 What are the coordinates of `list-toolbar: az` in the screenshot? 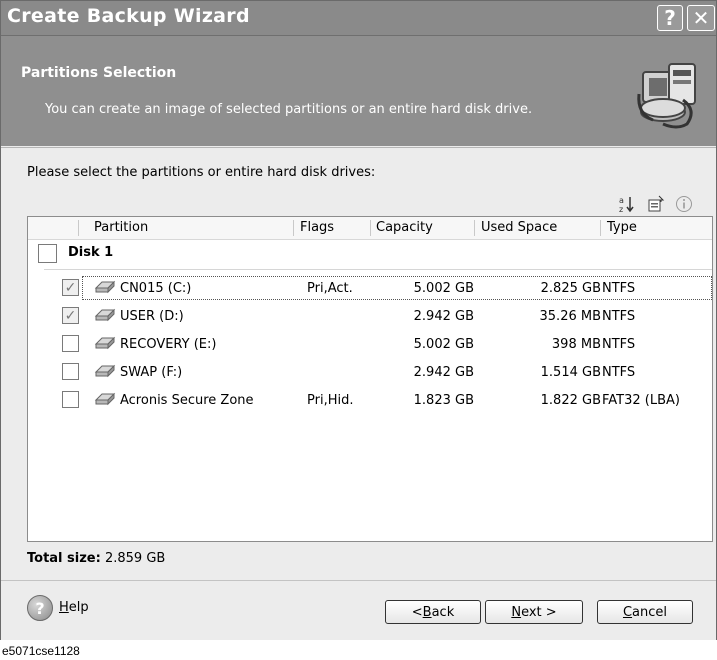 It's located at (656, 204).